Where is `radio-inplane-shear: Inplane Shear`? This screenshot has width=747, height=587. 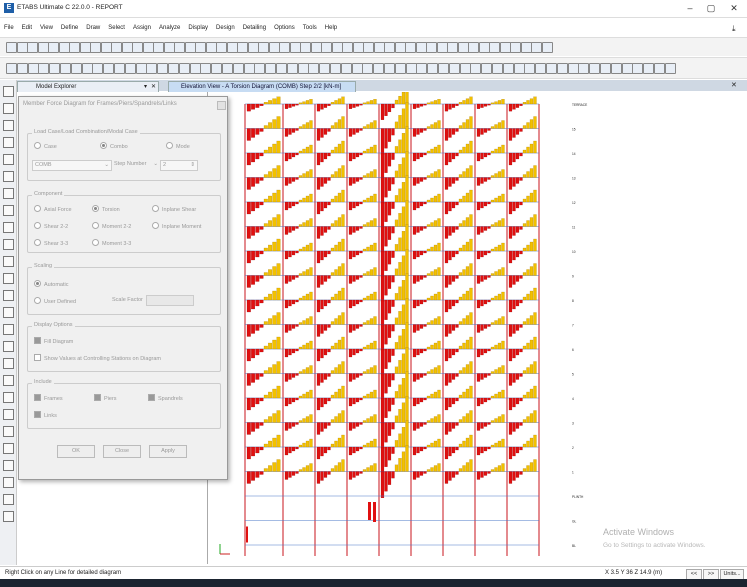 radio-inplane-shear: Inplane Shear is located at coordinates (174, 209).